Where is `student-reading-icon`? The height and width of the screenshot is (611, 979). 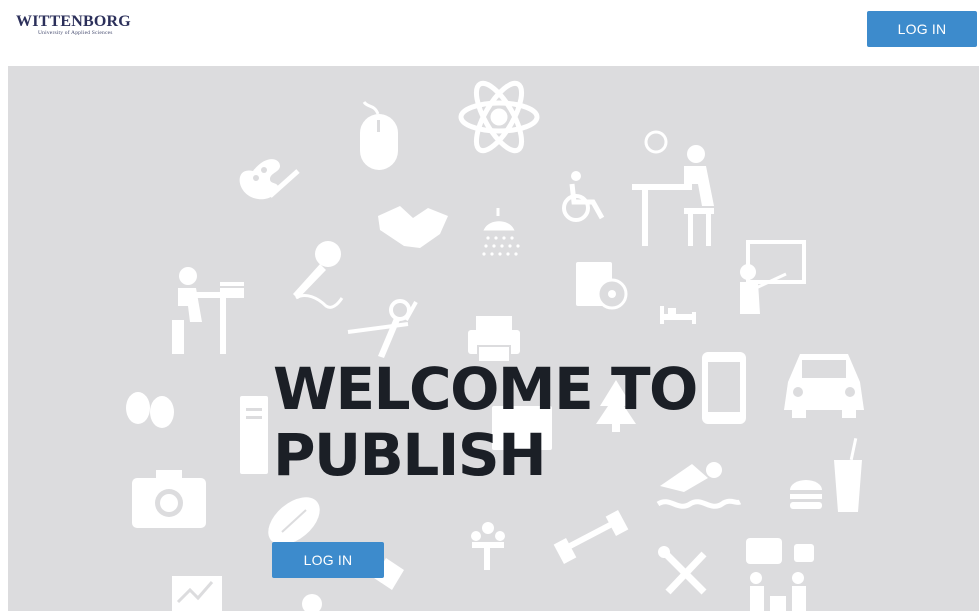 student-reading-icon is located at coordinates (208, 310).